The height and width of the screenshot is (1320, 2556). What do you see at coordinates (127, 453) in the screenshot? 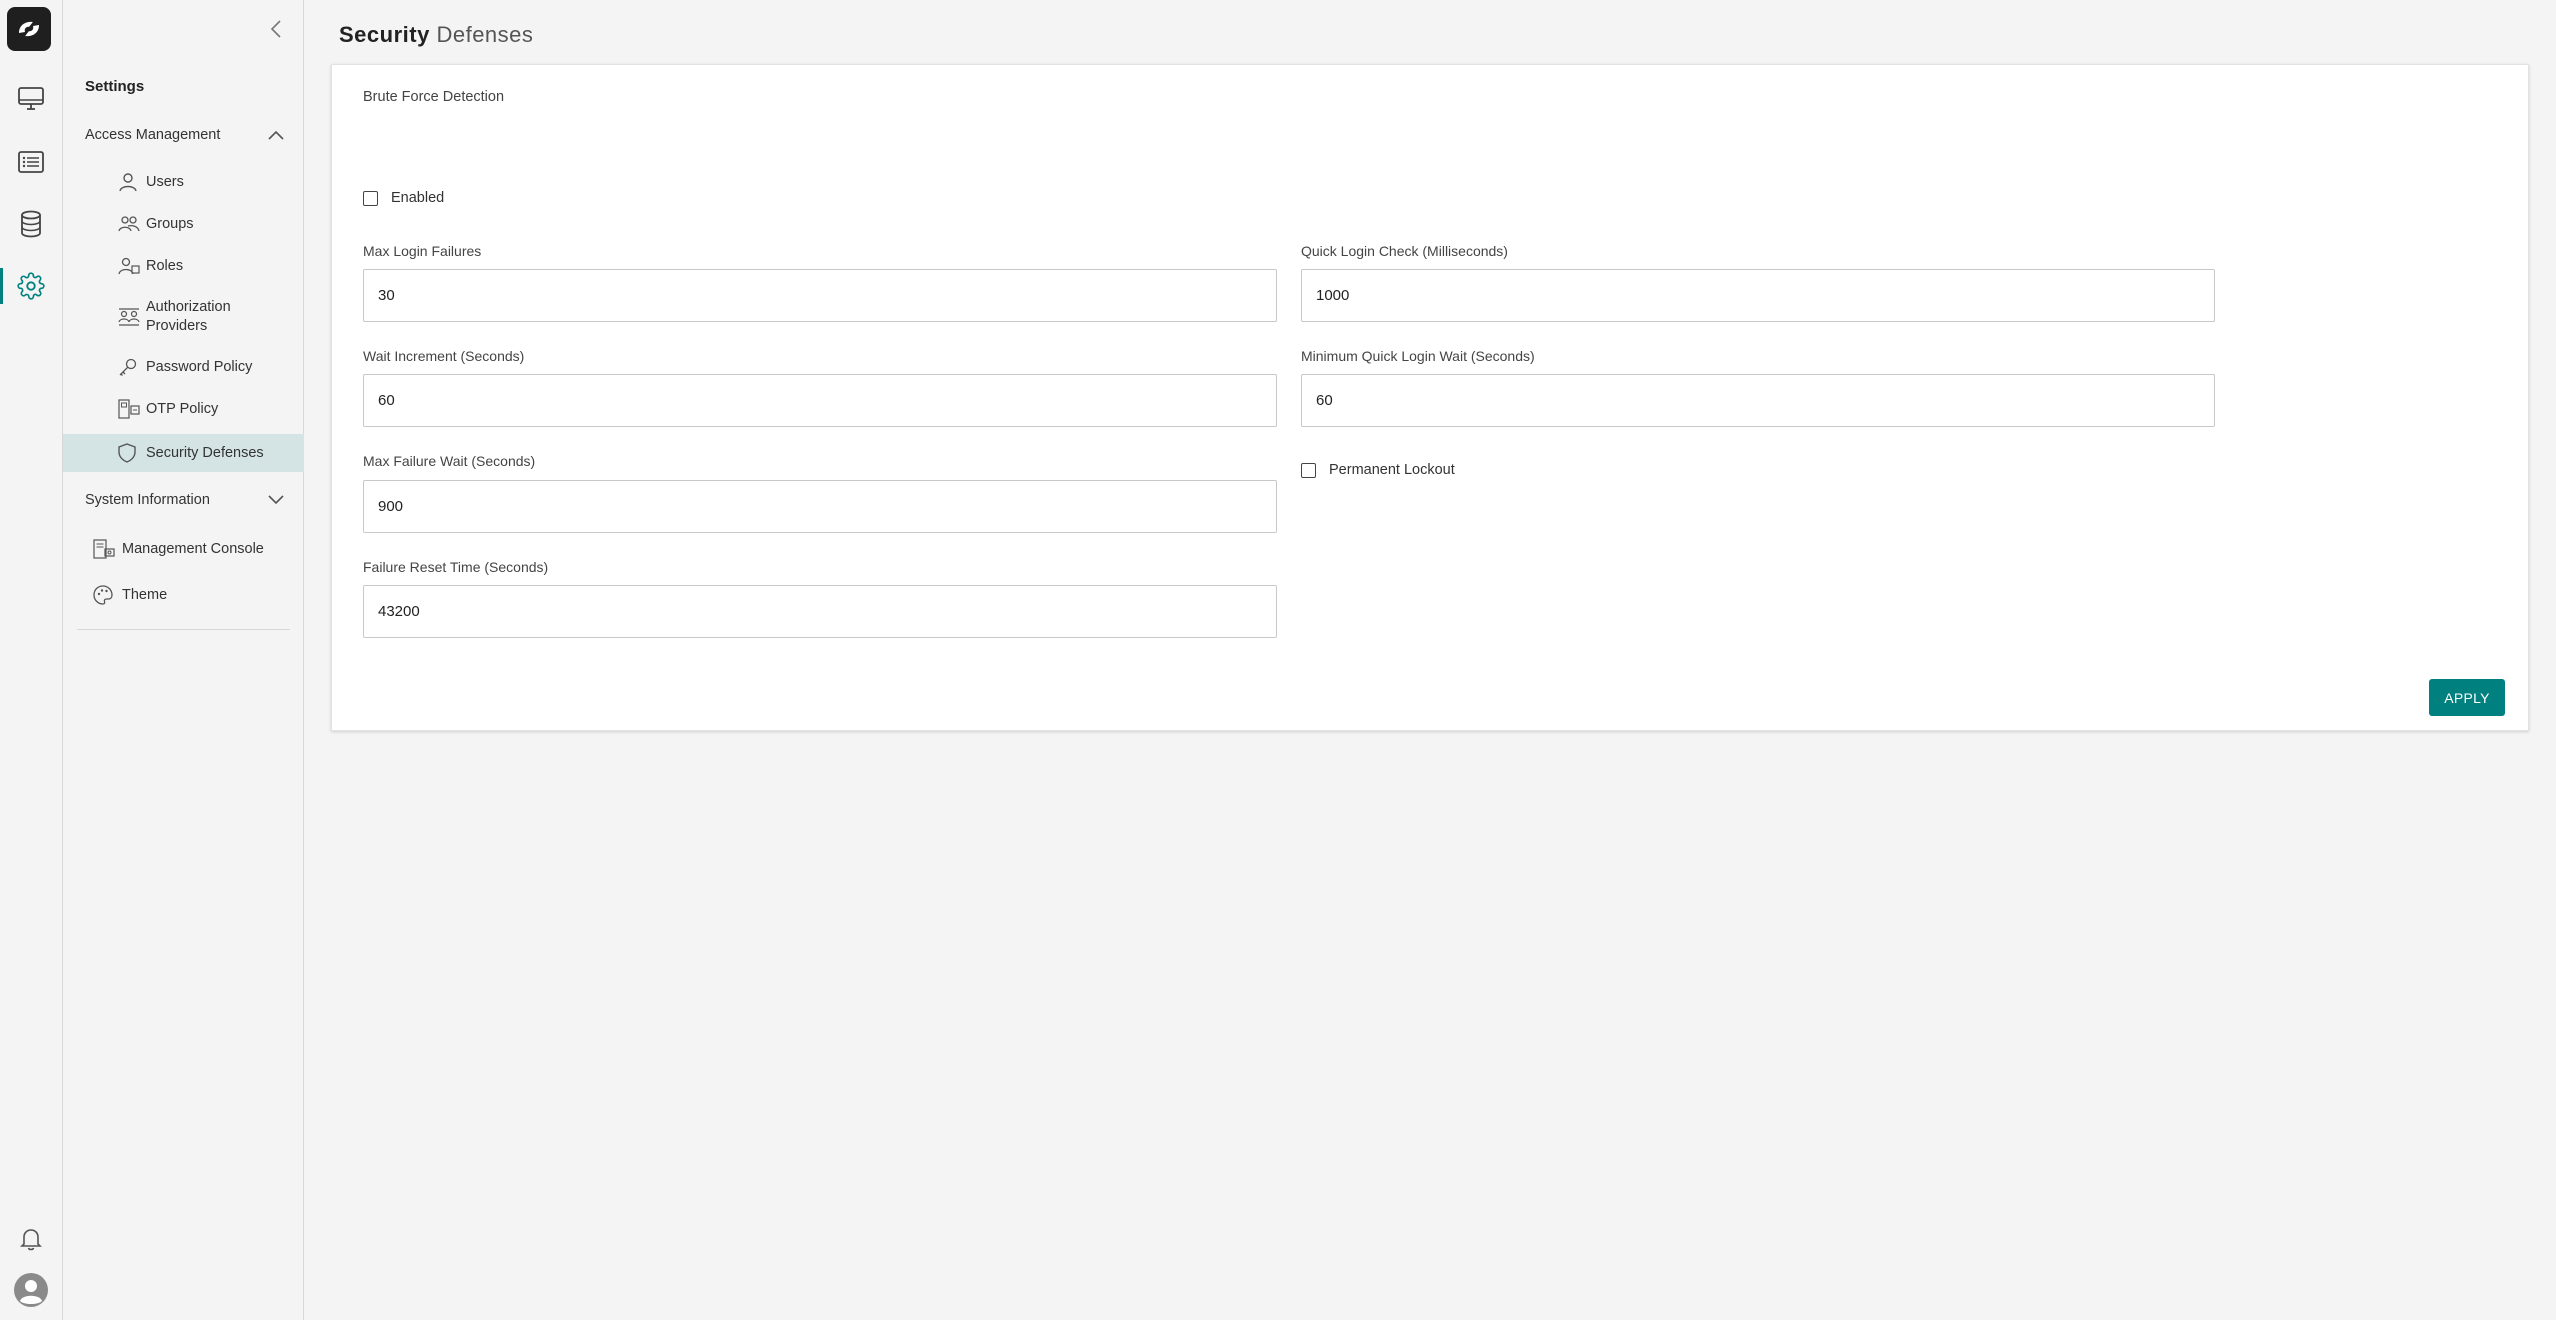
I see `shield-icon` at bounding box center [127, 453].